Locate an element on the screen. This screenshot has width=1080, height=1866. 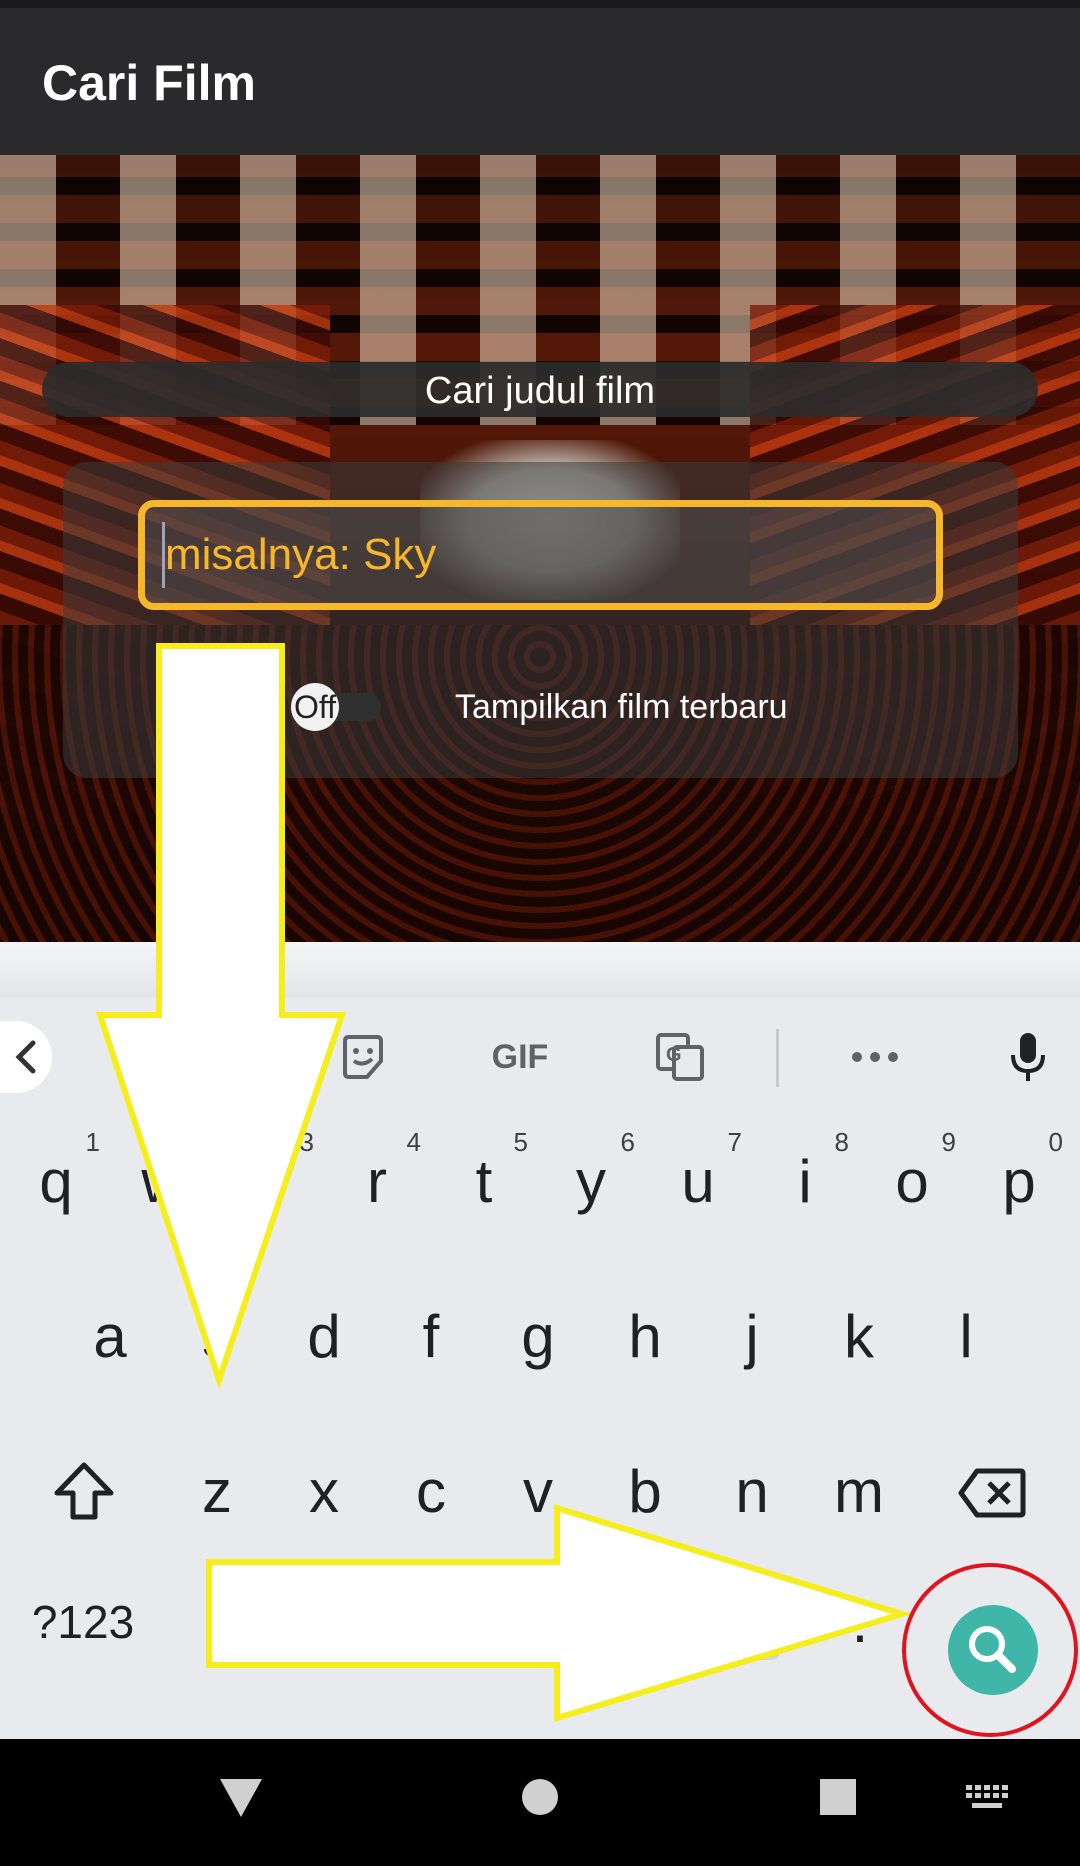
key-x: x is located at coordinates (324, 1492).